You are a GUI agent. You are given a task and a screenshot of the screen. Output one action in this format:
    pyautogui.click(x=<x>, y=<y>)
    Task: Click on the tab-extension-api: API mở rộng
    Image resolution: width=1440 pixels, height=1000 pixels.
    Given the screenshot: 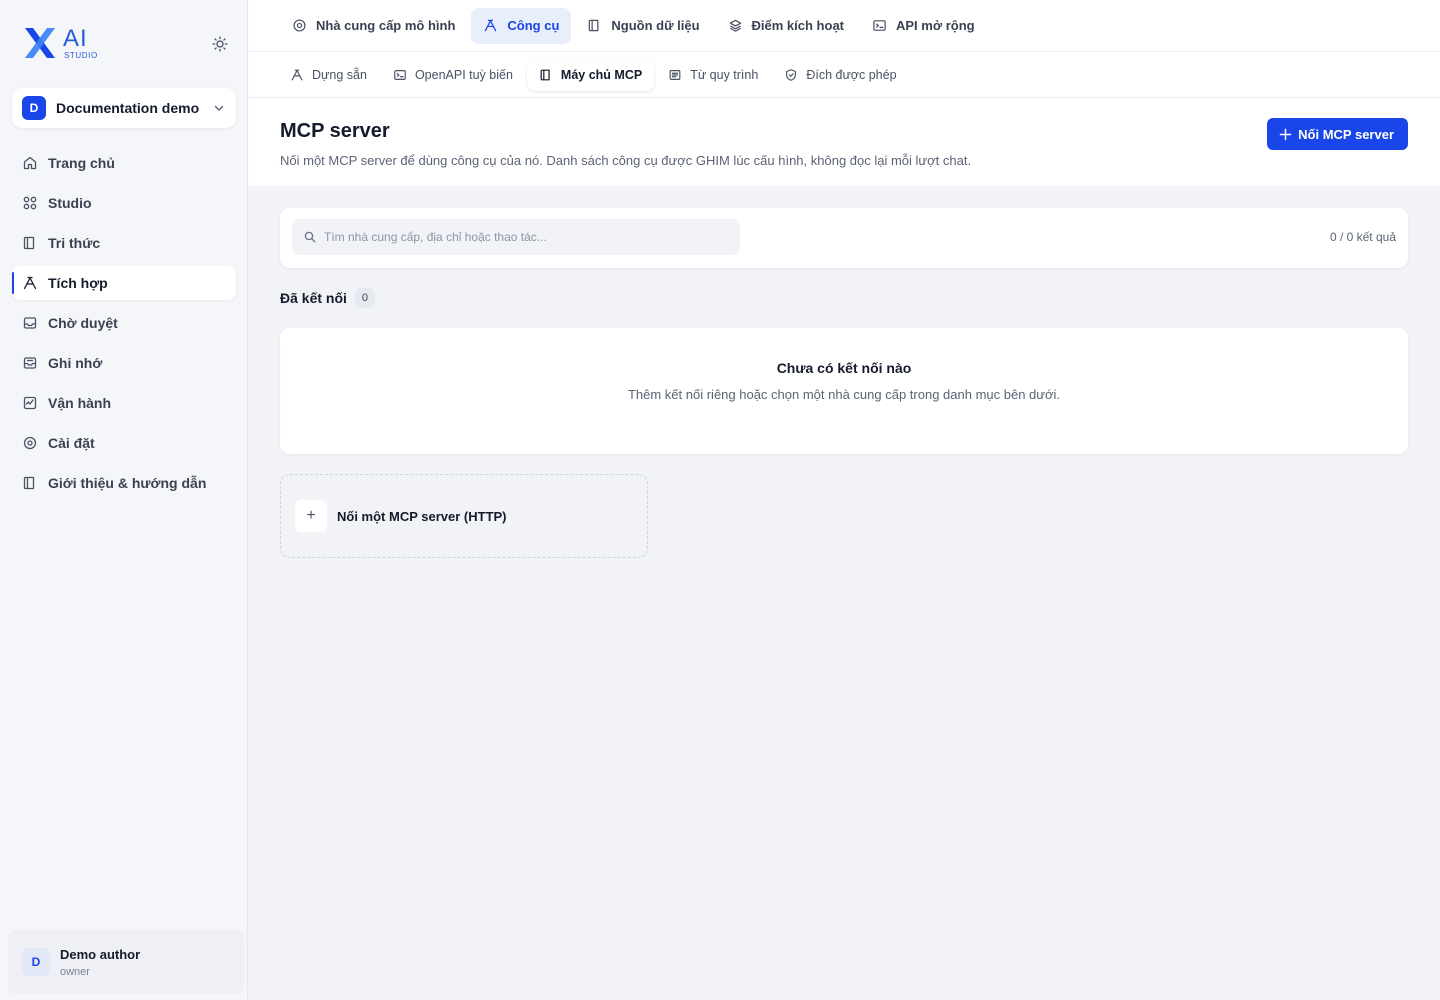 What is the action you would take?
    pyautogui.click(x=923, y=26)
    